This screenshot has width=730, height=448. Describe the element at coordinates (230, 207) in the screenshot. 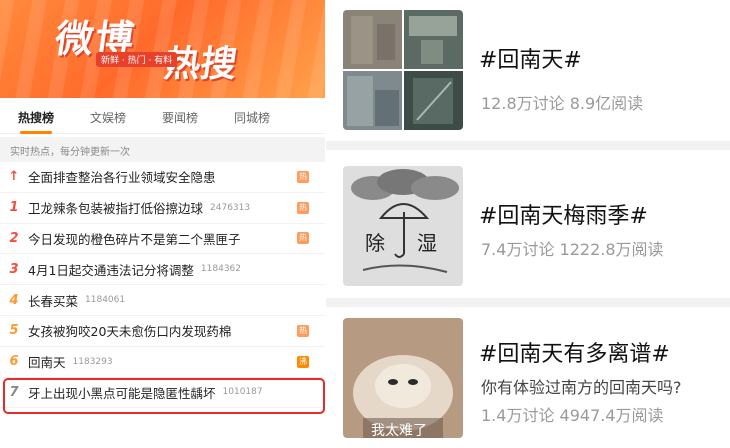

I see `list-item-count: 2476313` at that location.